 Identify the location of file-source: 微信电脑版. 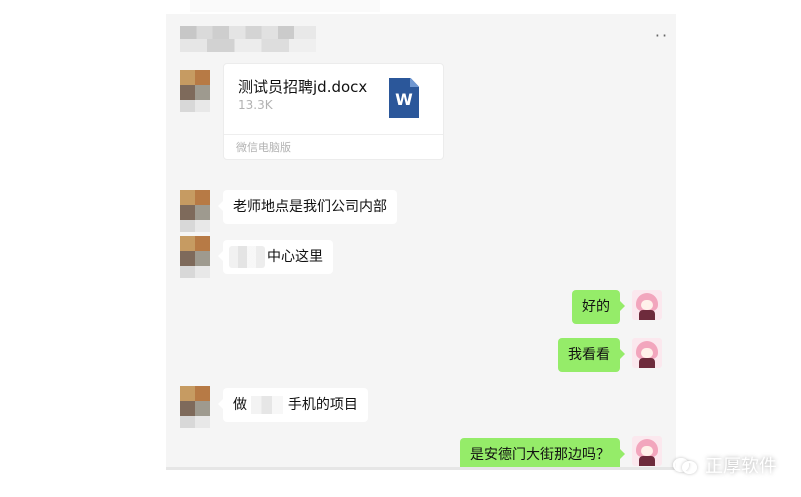
(263, 147).